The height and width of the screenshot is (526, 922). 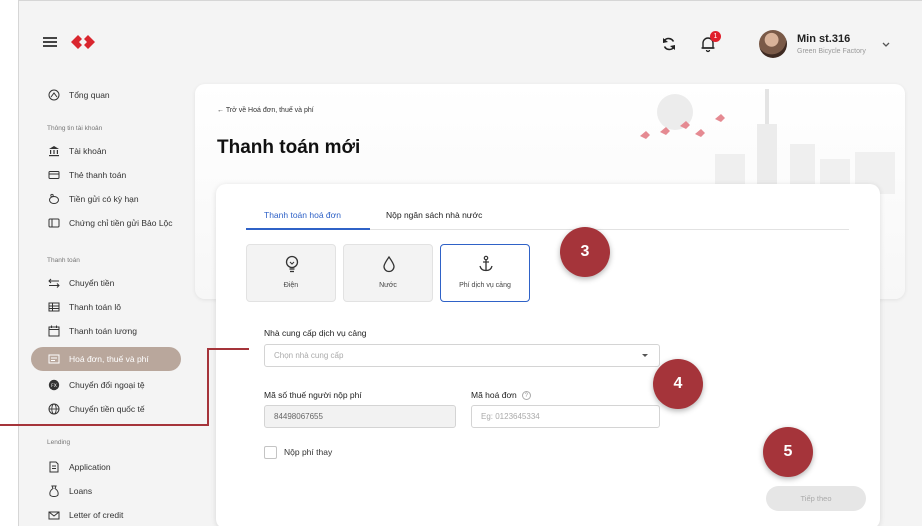 I want to click on overview-icon, so click(x=54, y=95).